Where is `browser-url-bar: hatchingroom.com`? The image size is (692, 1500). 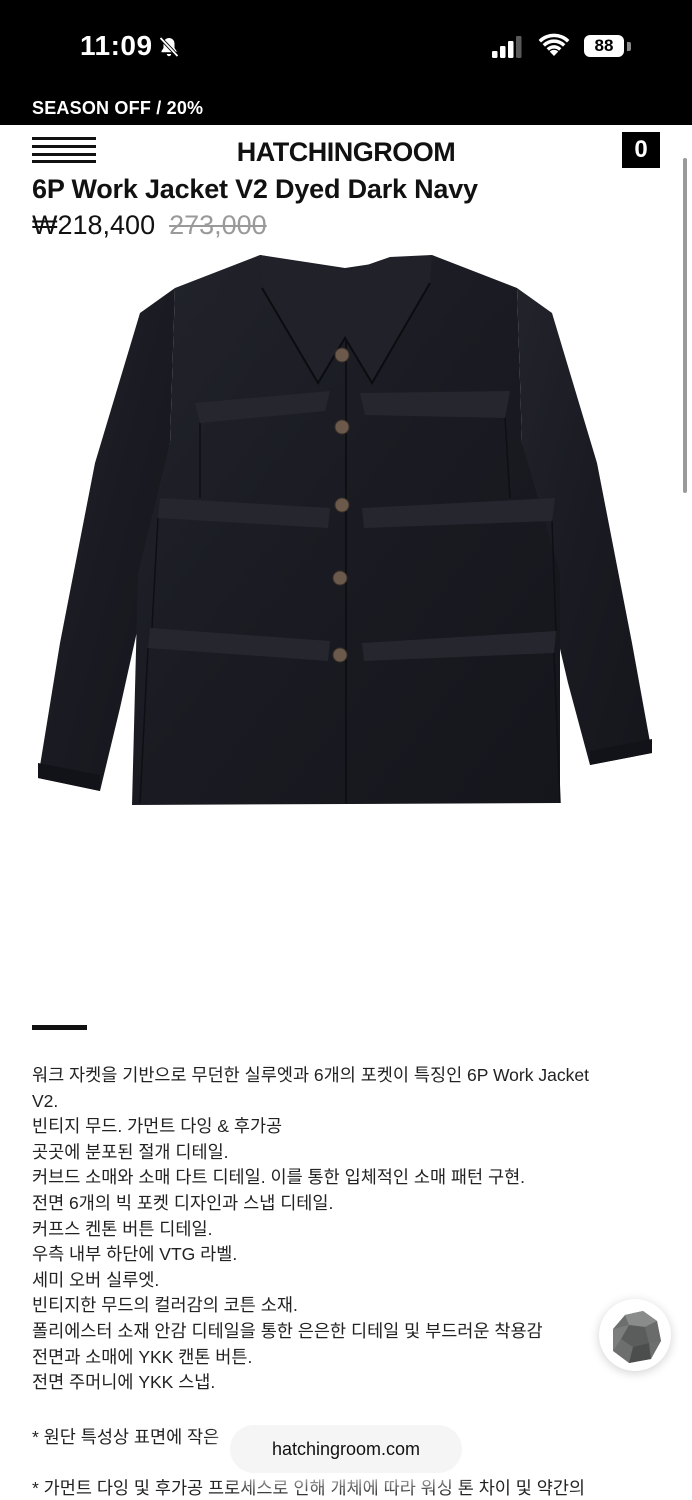
browser-url-bar: hatchingroom.com is located at coordinates (346, 1449).